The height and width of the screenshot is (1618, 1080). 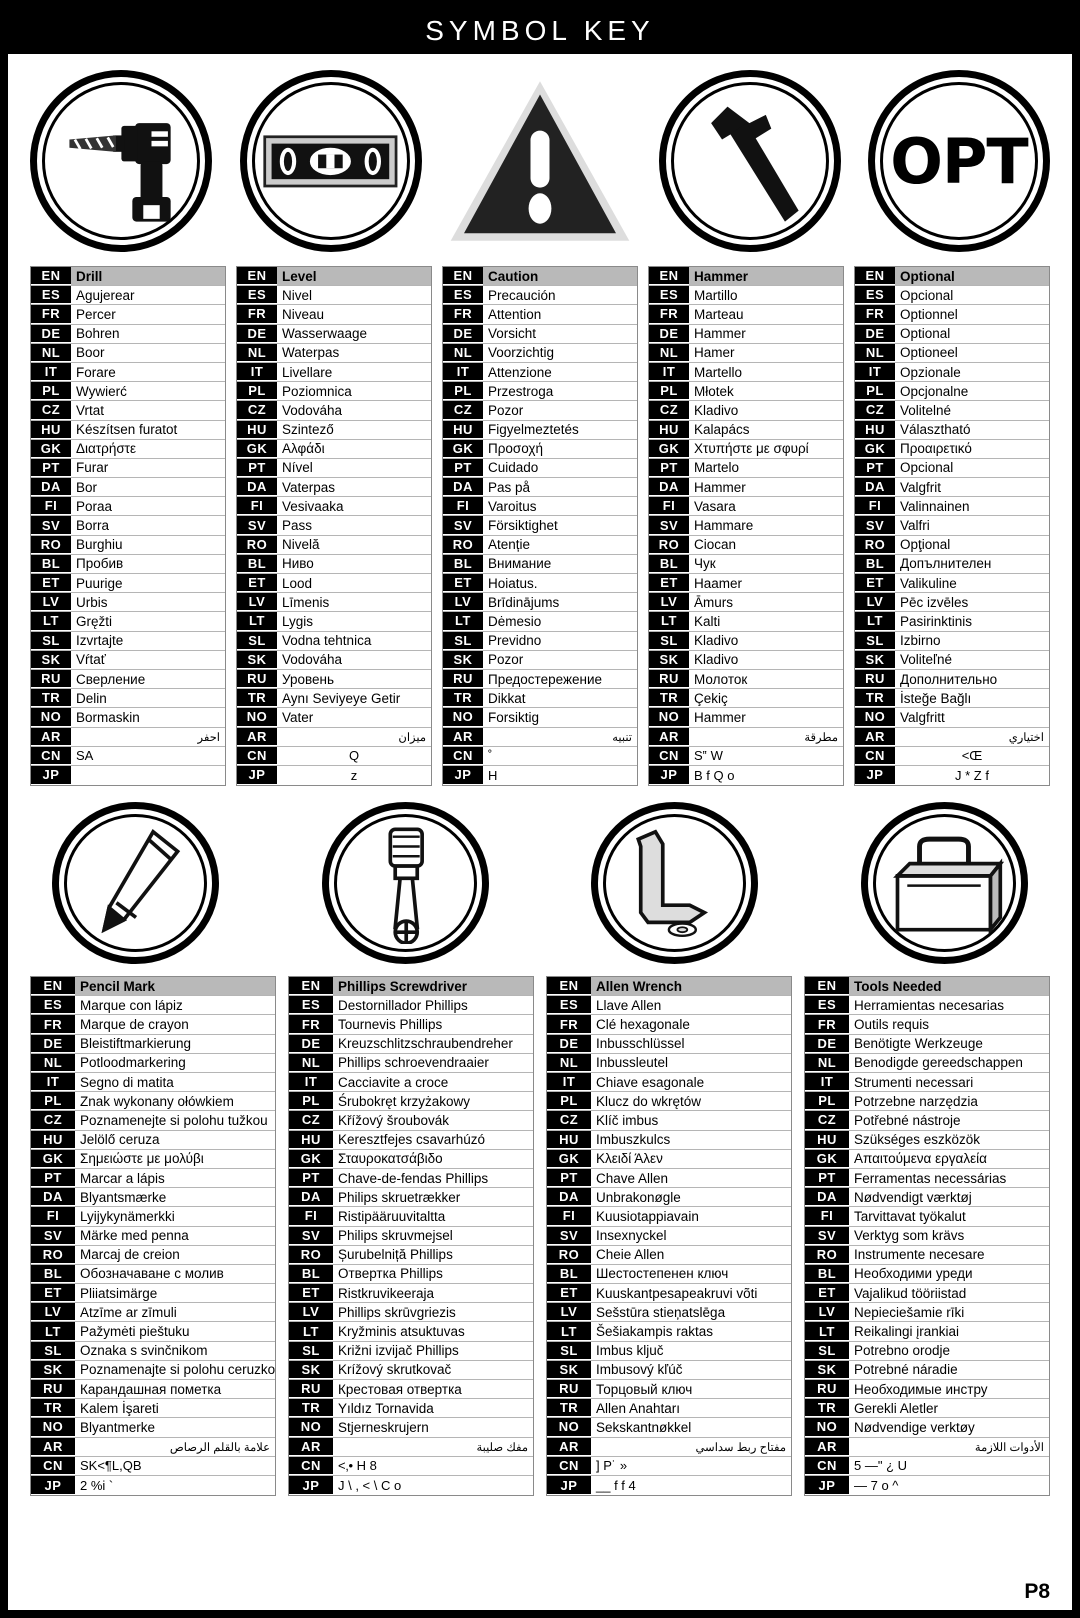 What do you see at coordinates (669, 1006) in the screenshot?
I see `table-row: ES Llave Allen` at bounding box center [669, 1006].